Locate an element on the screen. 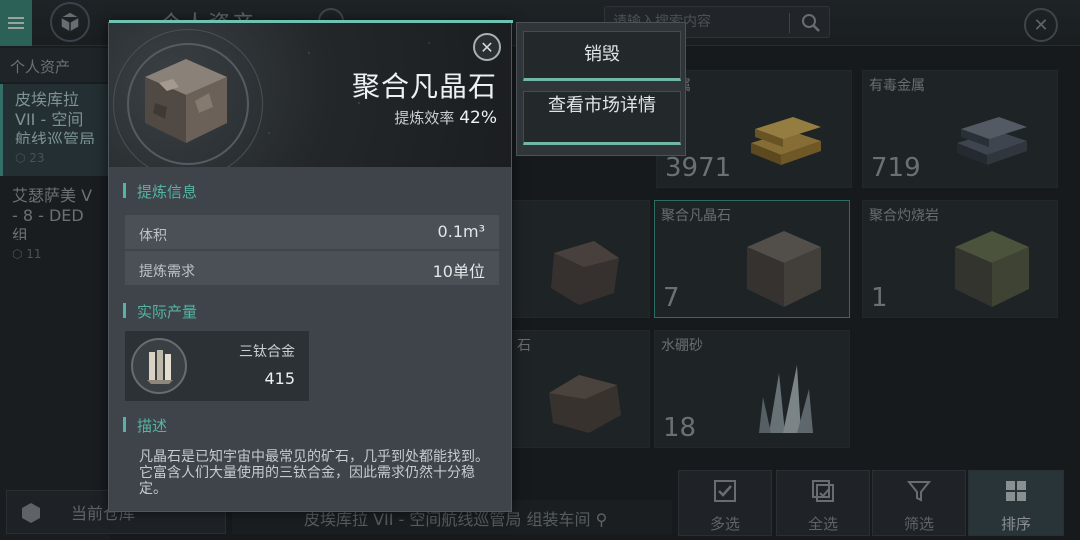 This screenshot has width=1080, height=540. product-icon-ring is located at coordinates (159, 366).